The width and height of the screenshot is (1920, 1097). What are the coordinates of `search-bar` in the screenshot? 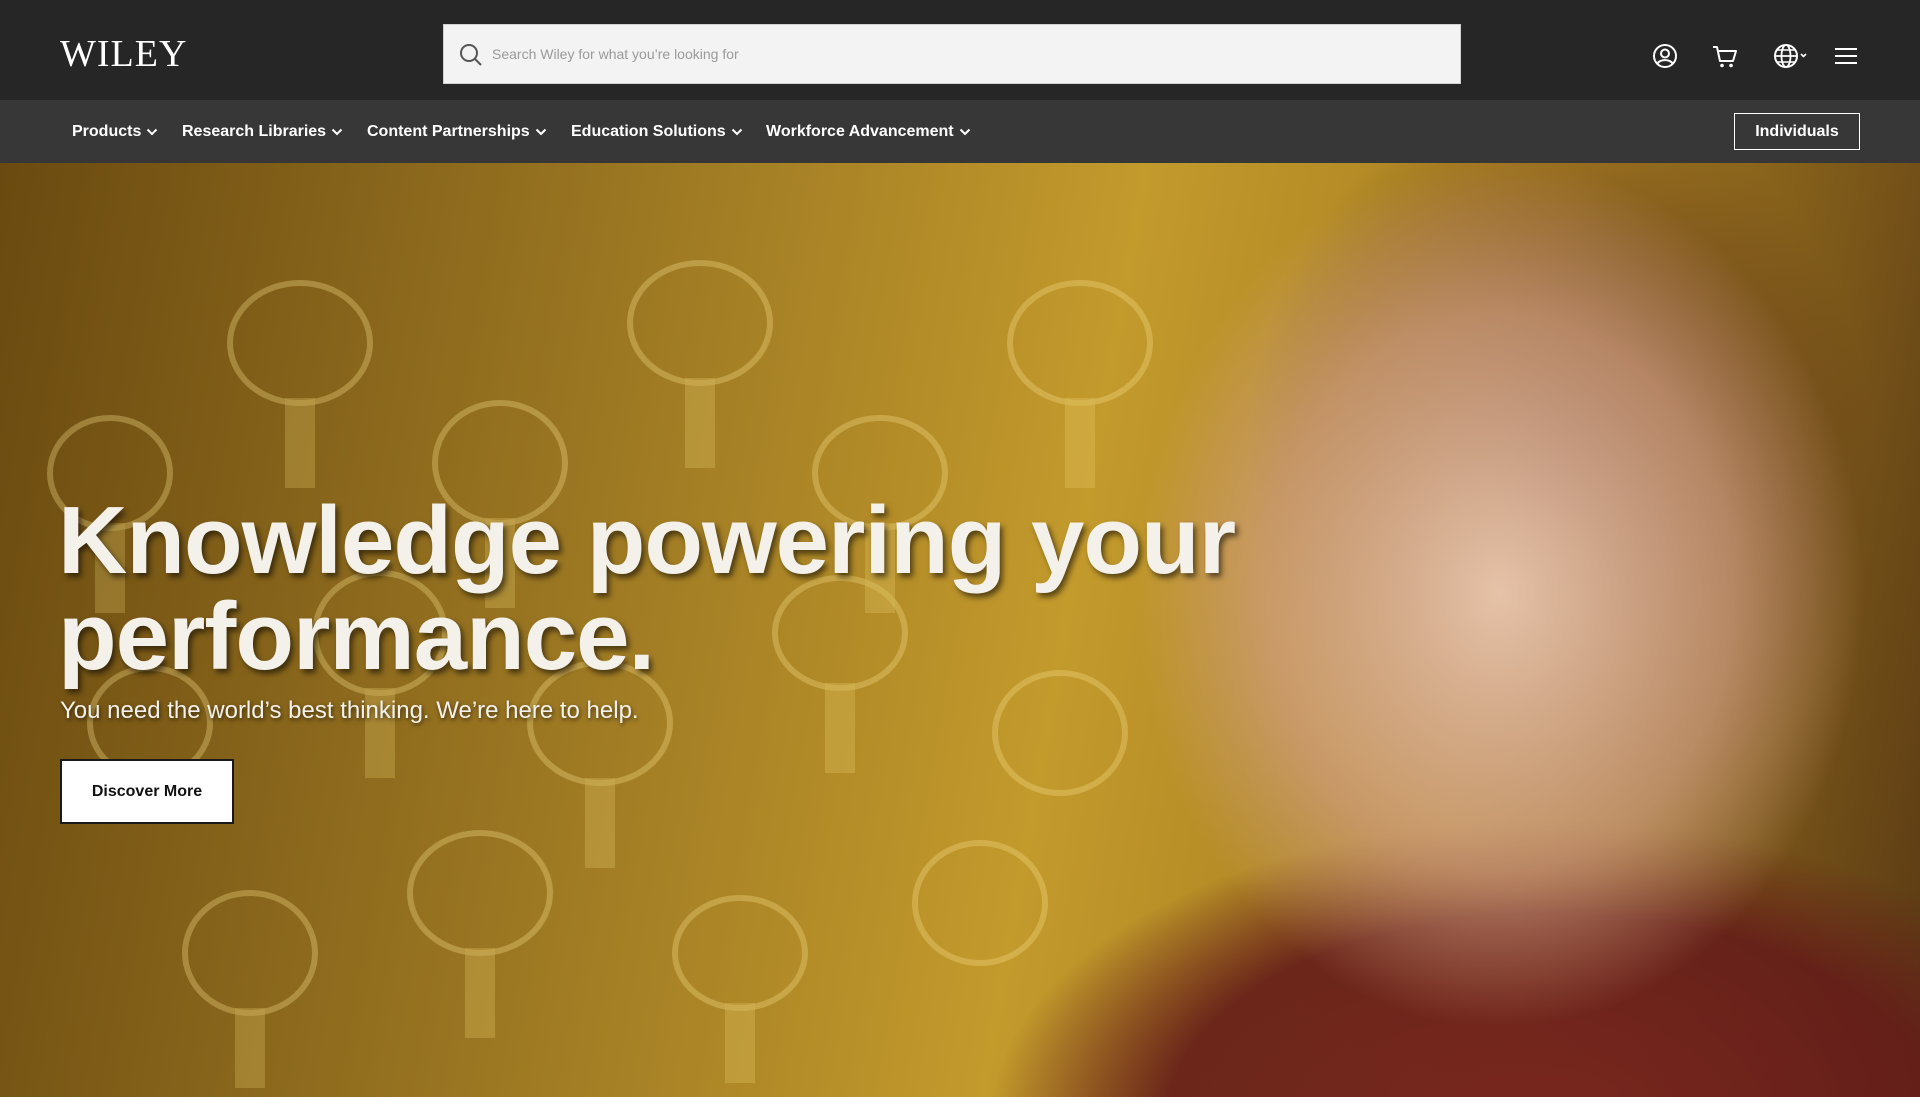 It's located at (952, 54).